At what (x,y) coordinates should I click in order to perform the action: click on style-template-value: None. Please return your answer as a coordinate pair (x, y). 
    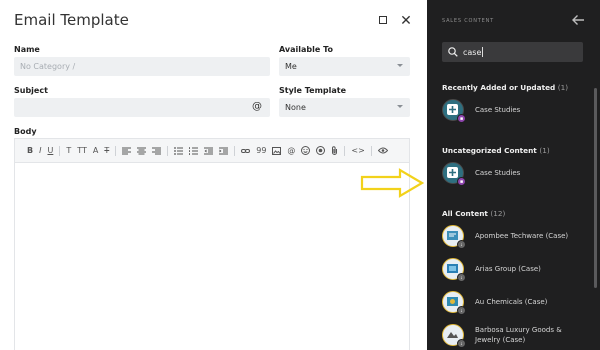
    Looking at the image, I should click on (295, 107).